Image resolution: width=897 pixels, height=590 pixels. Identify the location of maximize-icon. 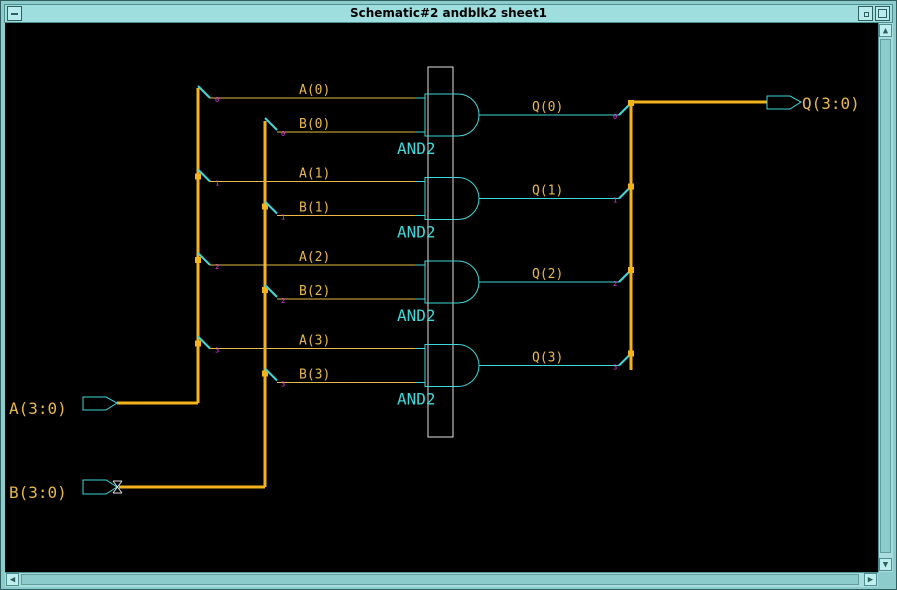
(882, 13).